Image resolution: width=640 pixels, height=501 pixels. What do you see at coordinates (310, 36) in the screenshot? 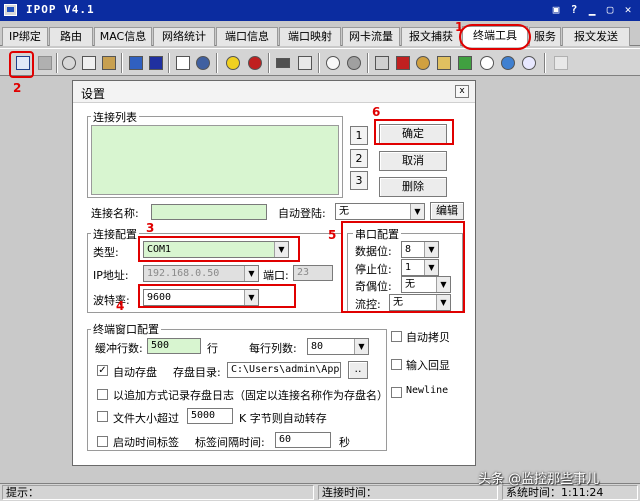
I see `tab-port-mapping: 端口映射` at bounding box center [310, 36].